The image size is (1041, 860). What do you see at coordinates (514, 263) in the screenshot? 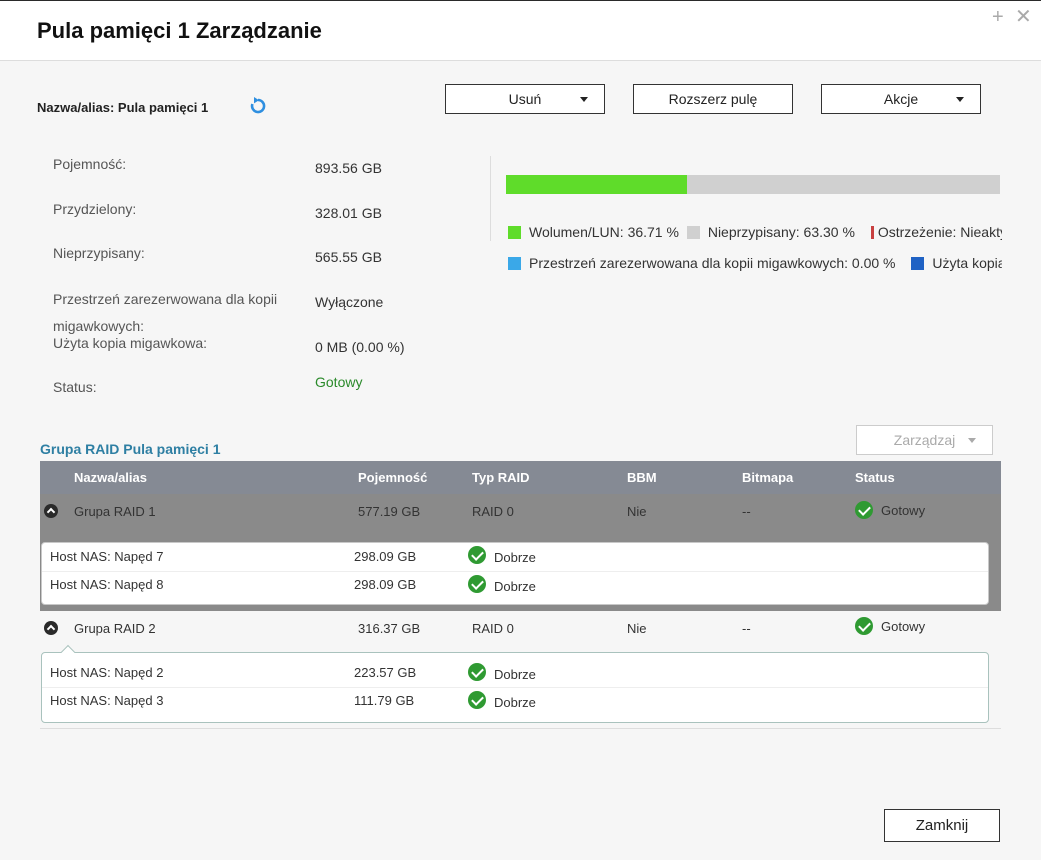
I see `legend-swatch-snapshot-reserved` at bounding box center [514, 263].